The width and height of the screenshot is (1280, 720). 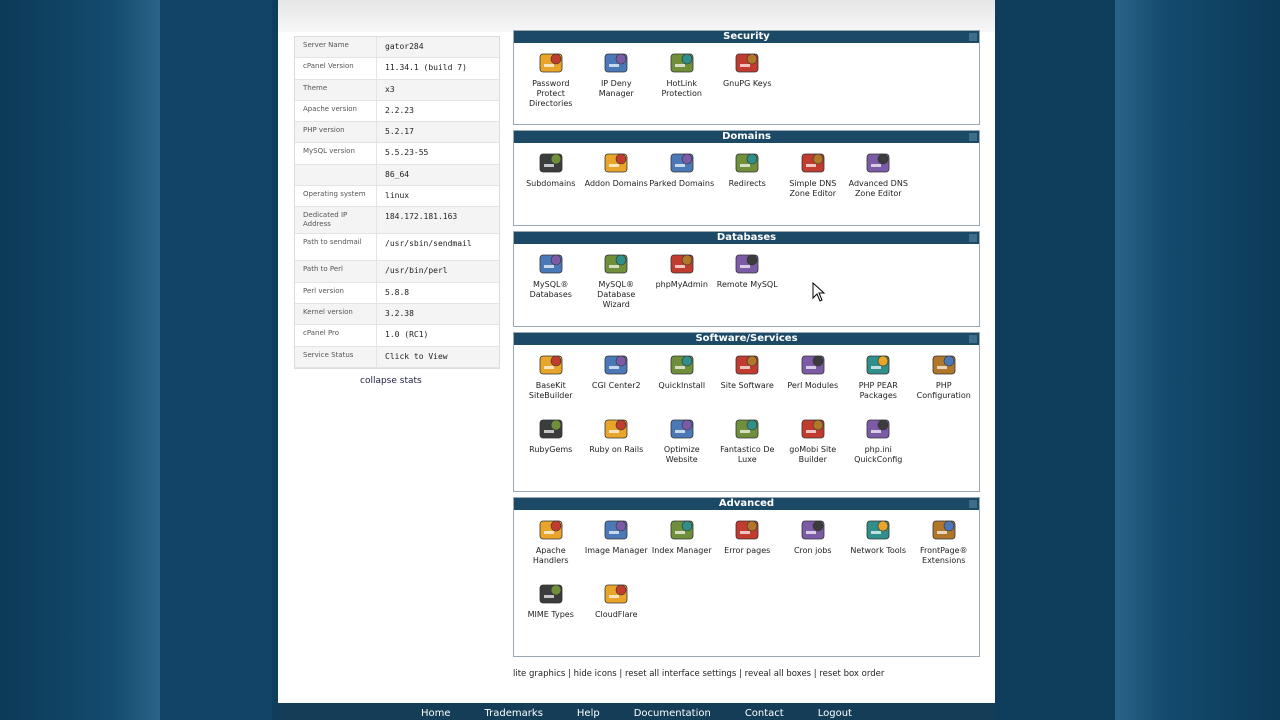 I want to click on icon-link-basekit: BaseKit SiteBuilder, so click(x=551, y=383).